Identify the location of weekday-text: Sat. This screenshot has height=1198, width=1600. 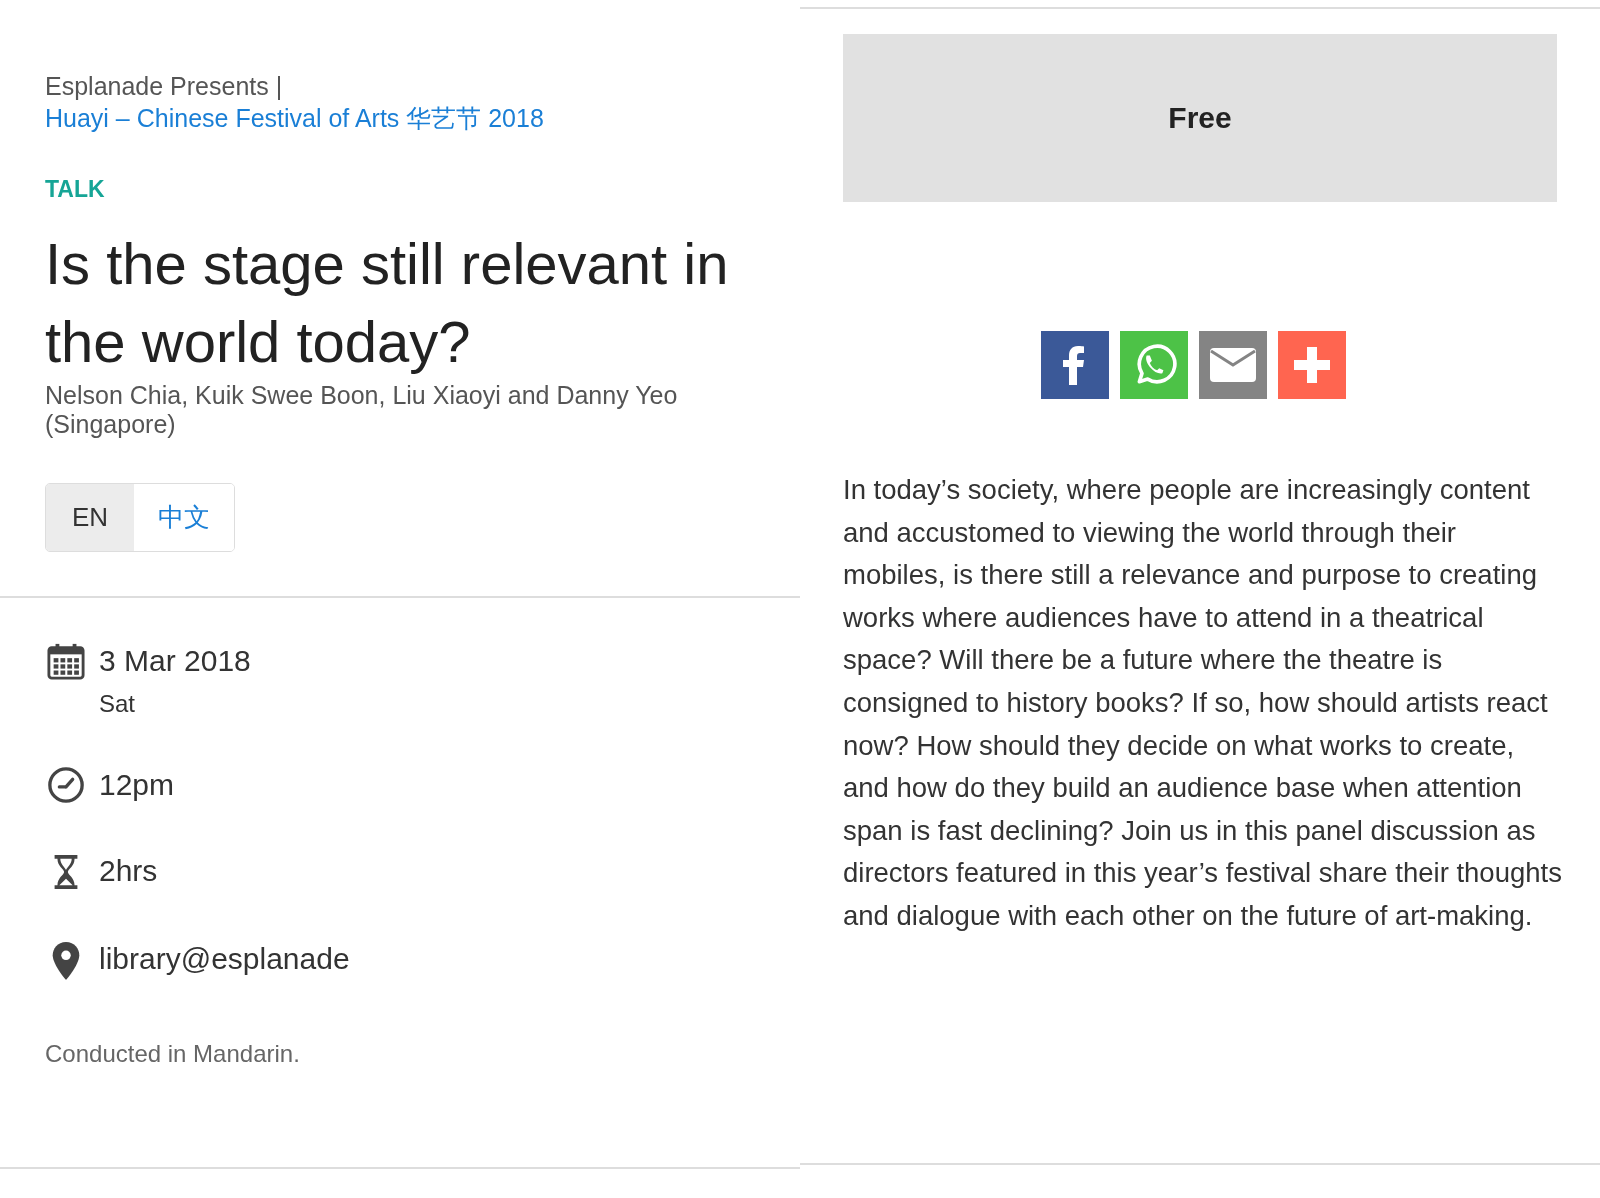
(118, 704).